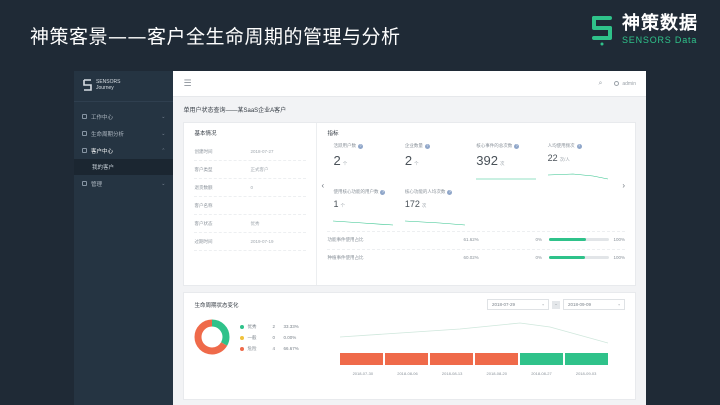 The image size is (720, 405). Describe the element at coordinates (87, 85) in the screenshot. I see `journey-logo-icon` at that location.